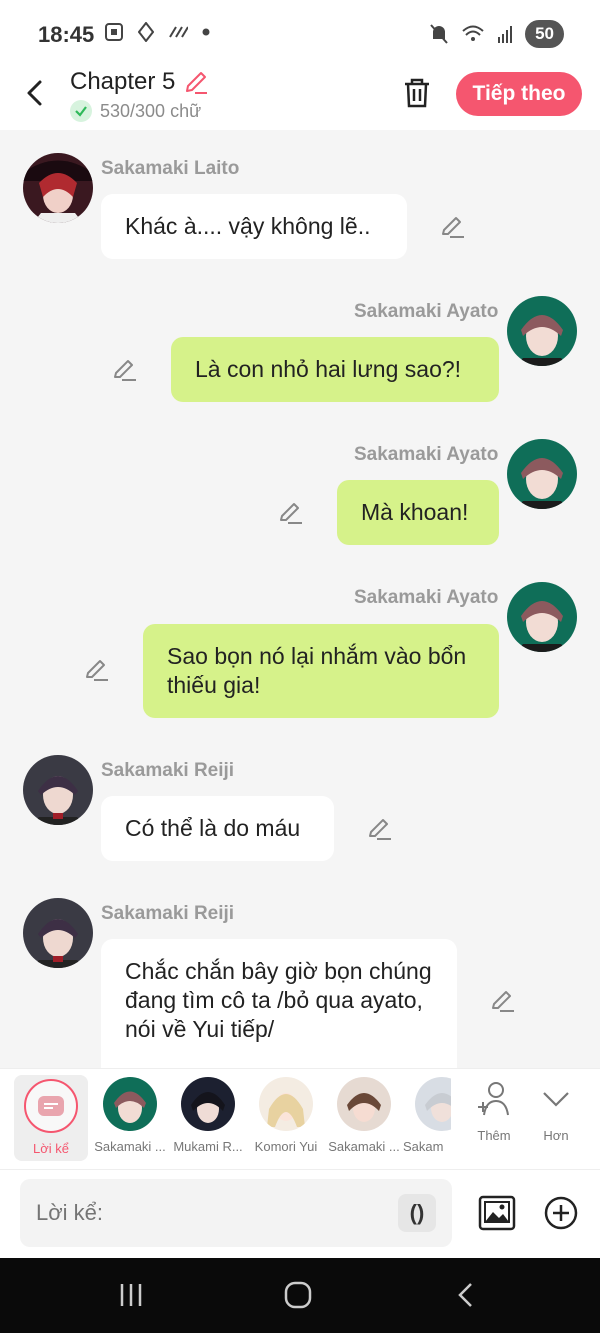 This screenshot has width=600, height=1333. I want to click on next-button: Tiếp theo, so click(519, 94).